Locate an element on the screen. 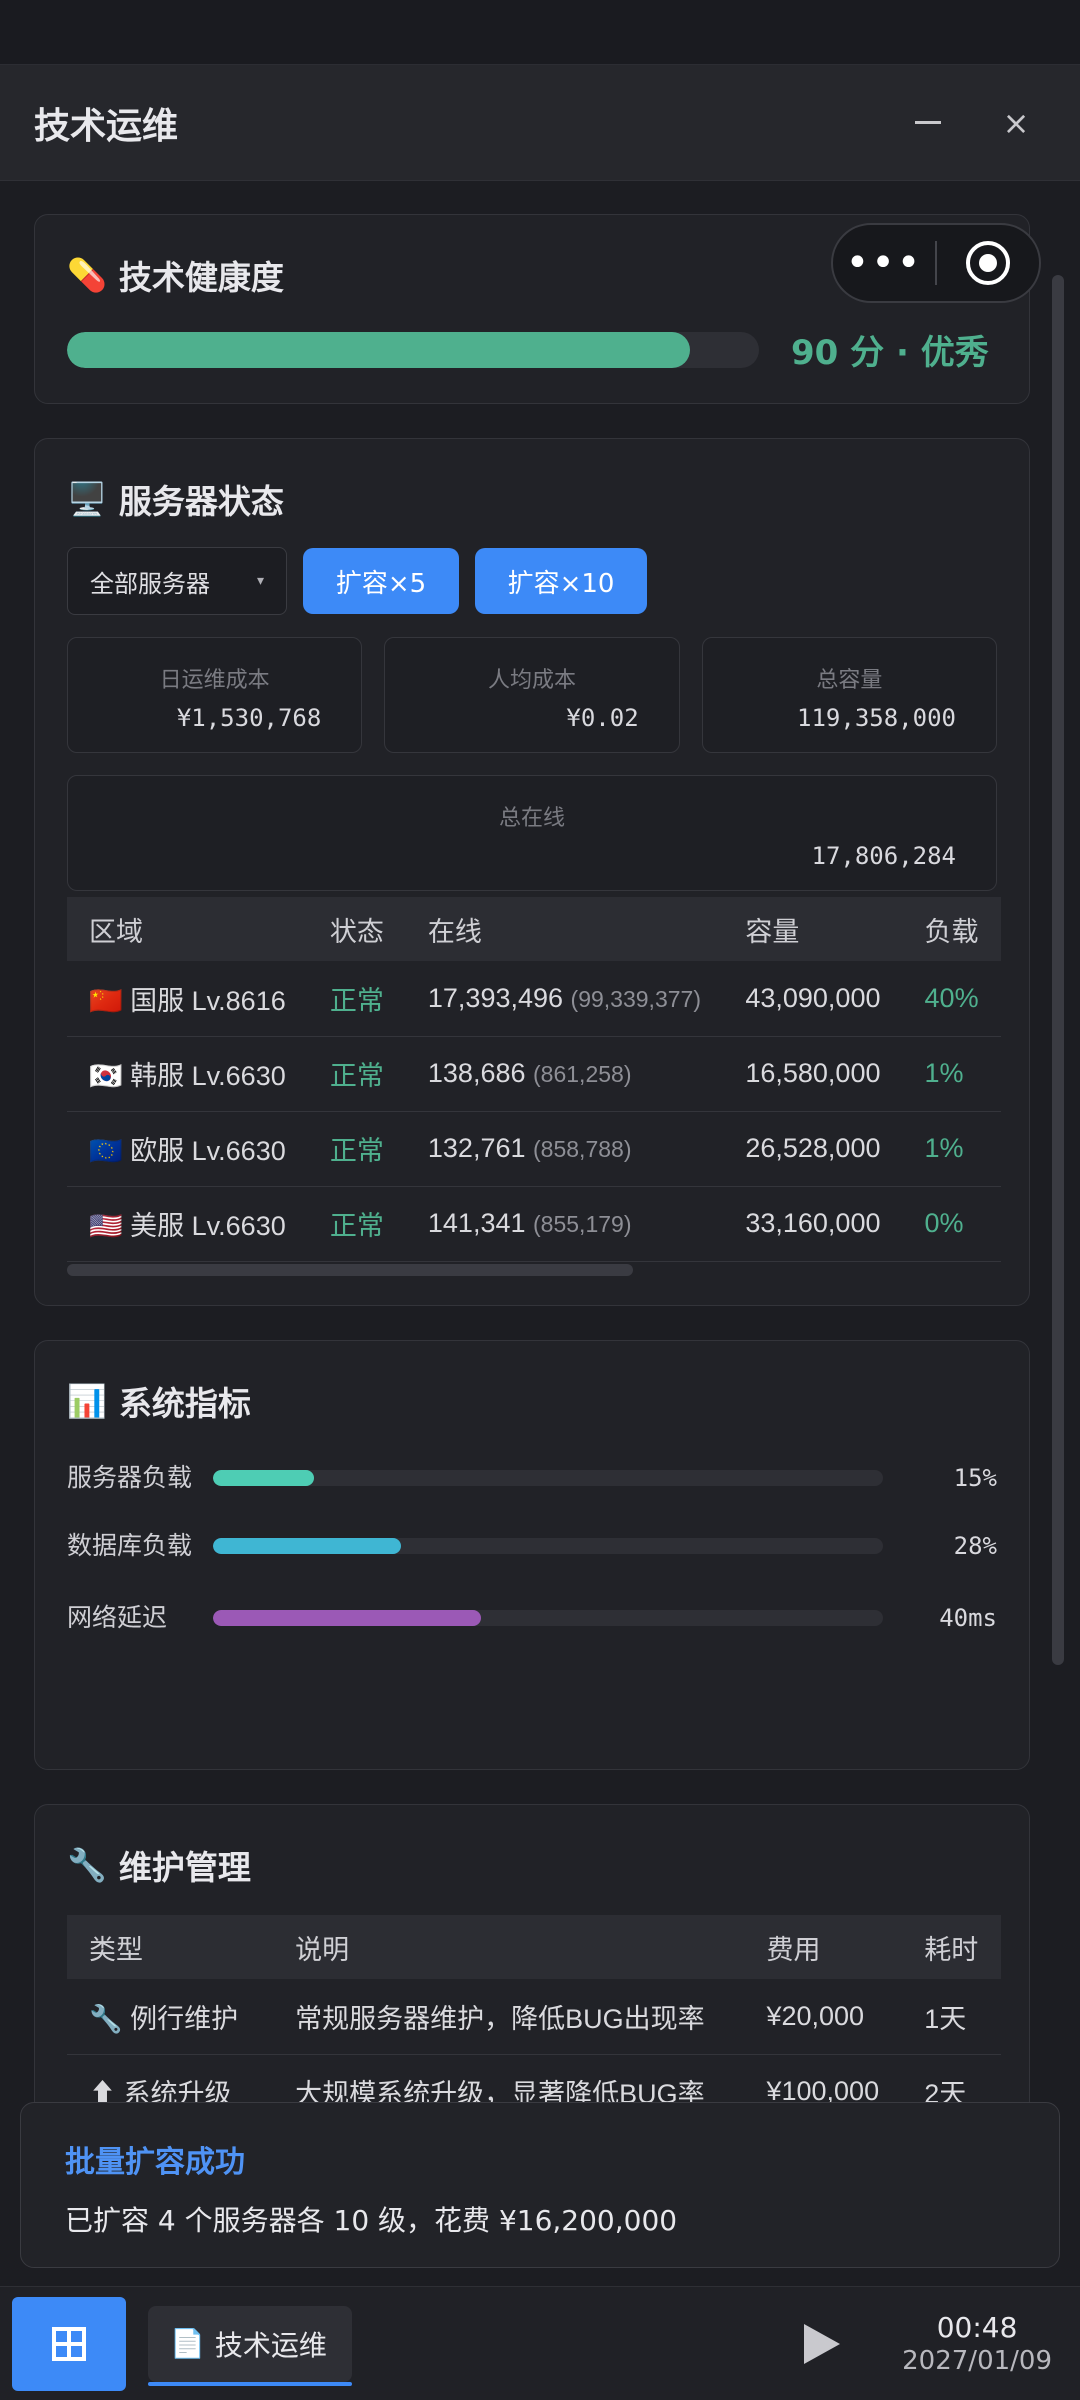 This screenshot has height=2400, width=1080. maintenance-time: 1天 is located at coordinates (951, 2017).